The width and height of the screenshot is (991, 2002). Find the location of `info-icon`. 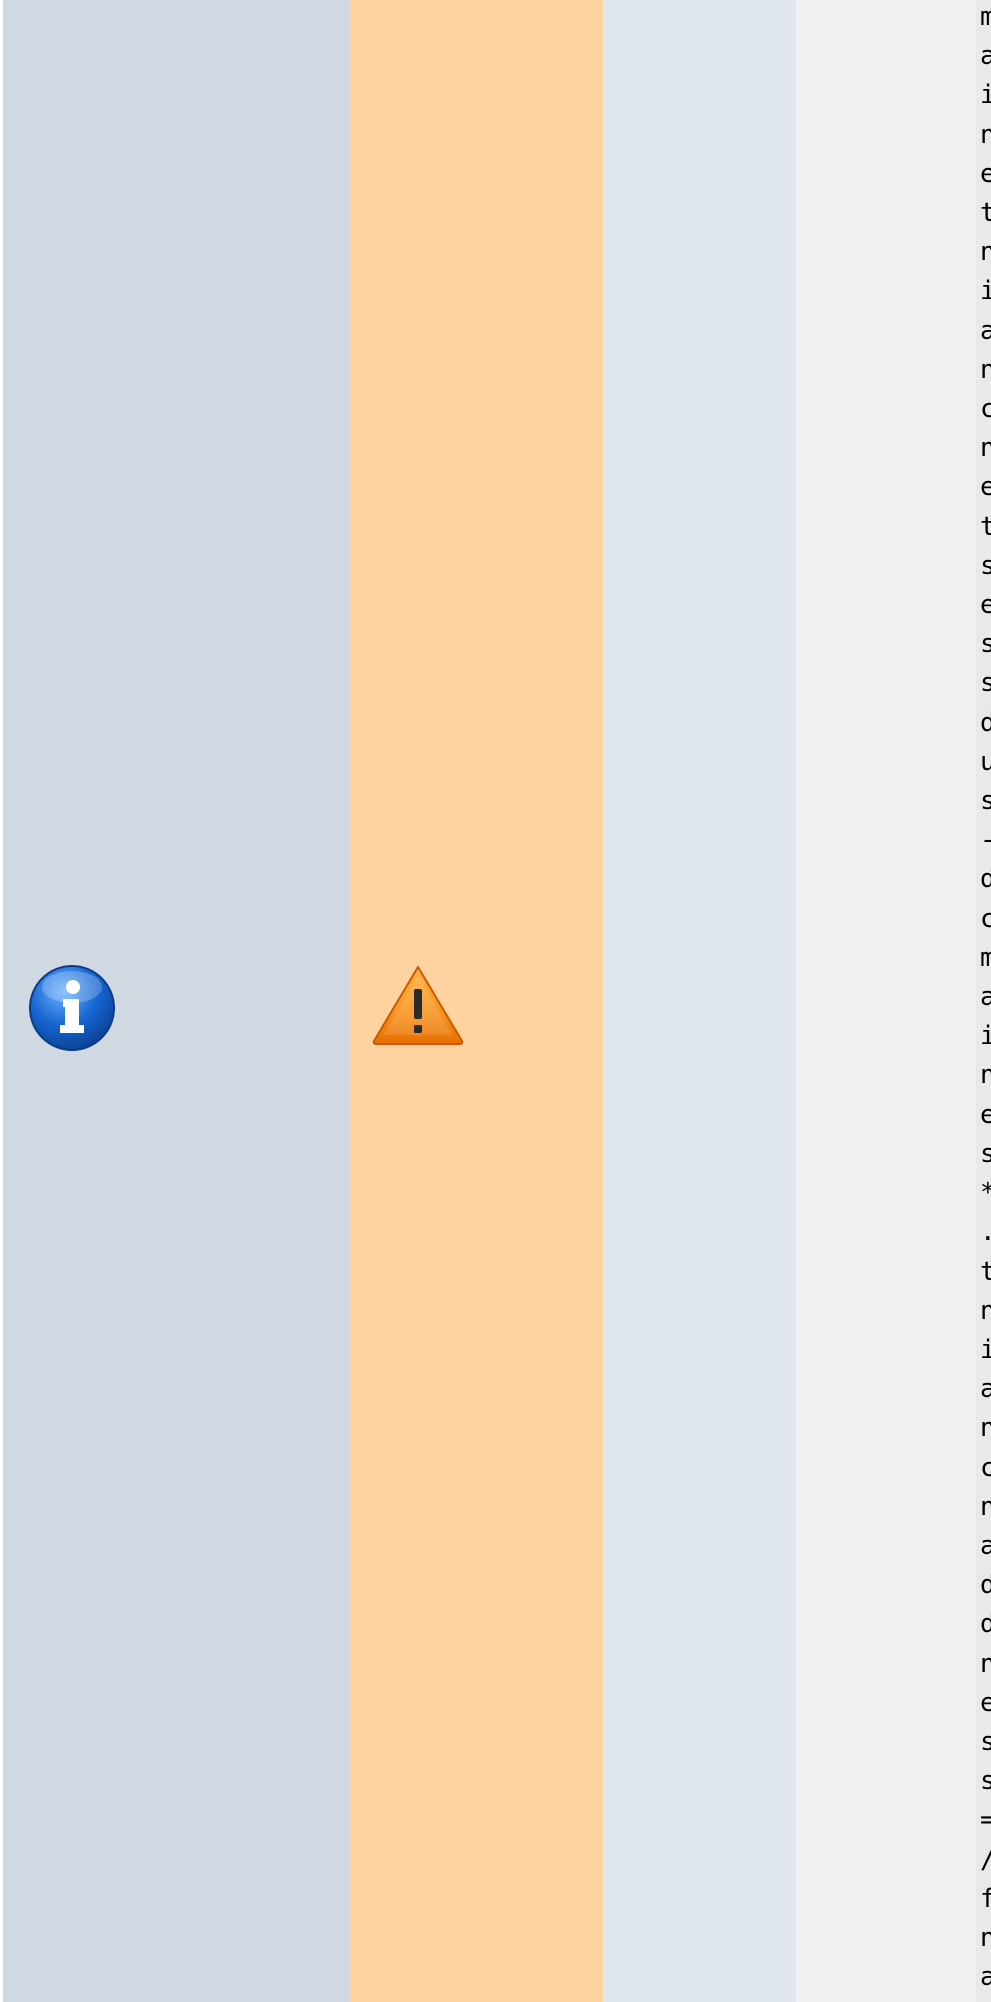

info-icon is located at coordinates (72, 1010).